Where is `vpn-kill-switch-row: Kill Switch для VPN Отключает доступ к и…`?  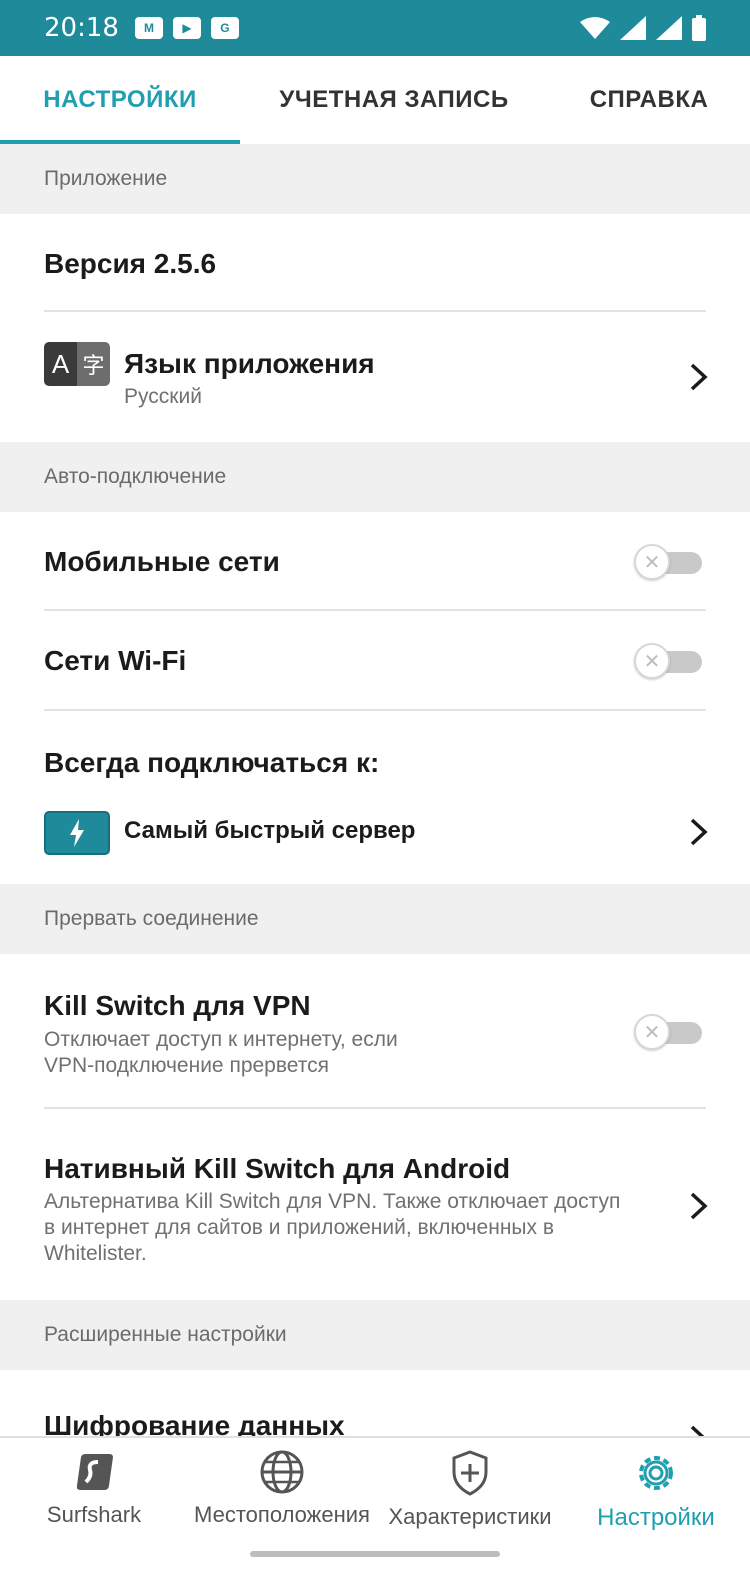
vpn-kill-switch-row: Kill Switch для VPN Отключает доступ к и… is located at coordinates (375, 1031).